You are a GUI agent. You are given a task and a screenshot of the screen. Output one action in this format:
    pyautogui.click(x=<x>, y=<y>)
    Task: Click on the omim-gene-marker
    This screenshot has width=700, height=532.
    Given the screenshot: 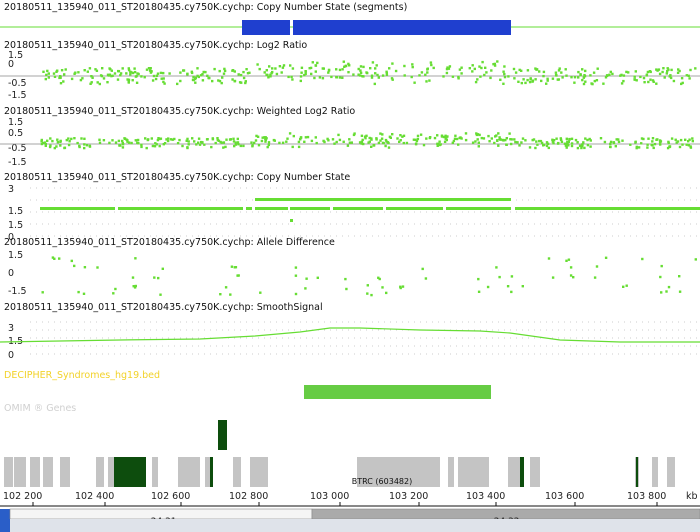 What is the action you would take?
    pyautogui.click(x=222, y=435)
    